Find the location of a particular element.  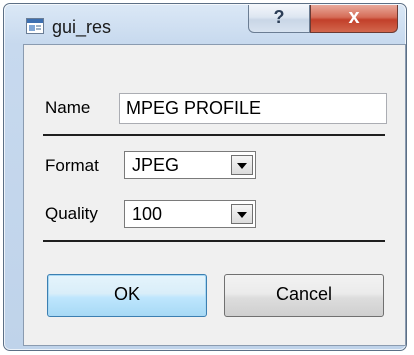

divider-bottom is located at coordinates (214, 241).